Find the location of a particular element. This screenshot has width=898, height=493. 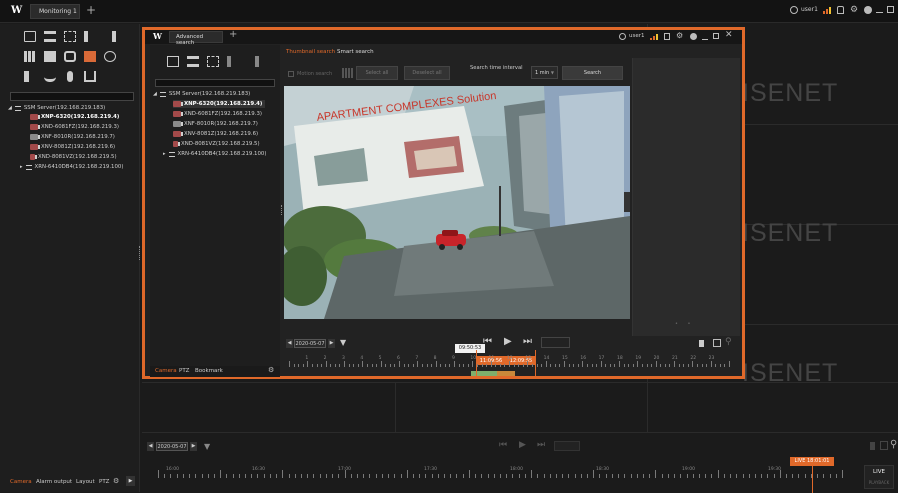

tab-bookmark: Bookmark is located at coordinates (209, 371).